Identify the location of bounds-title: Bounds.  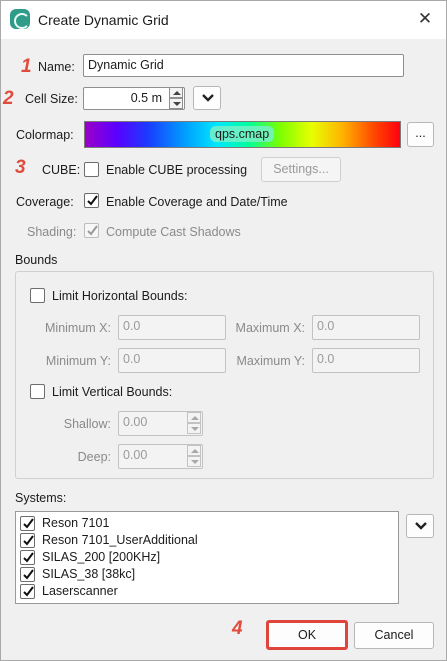
(36, 260).